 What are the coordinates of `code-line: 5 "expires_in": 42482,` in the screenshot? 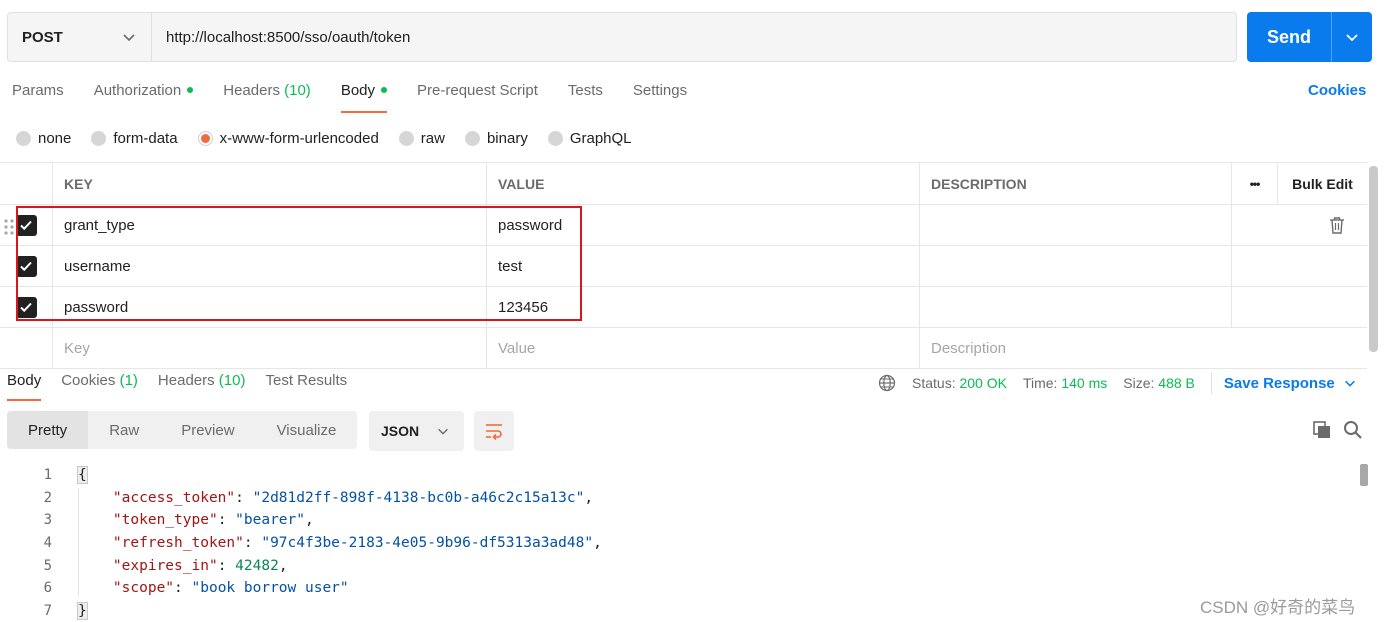 It's located at (680, 565).